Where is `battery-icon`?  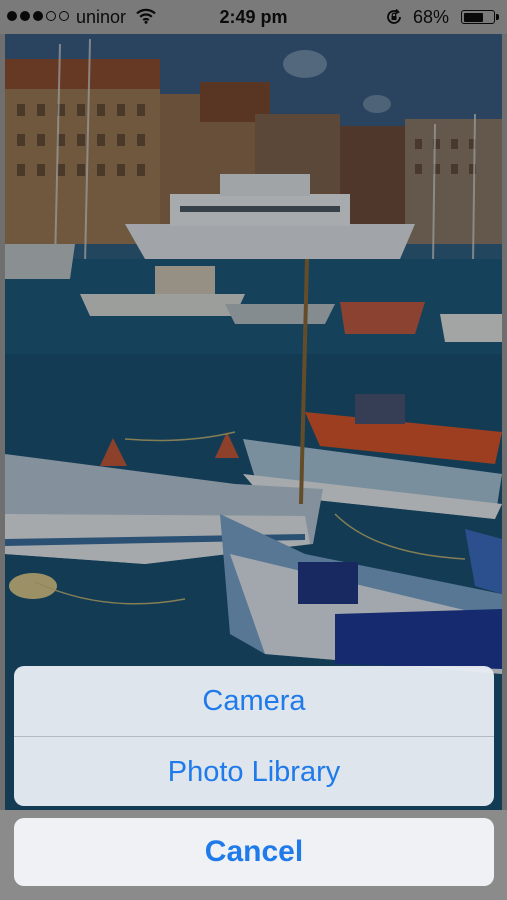 battery-icon is located at coordinates (478, 17).